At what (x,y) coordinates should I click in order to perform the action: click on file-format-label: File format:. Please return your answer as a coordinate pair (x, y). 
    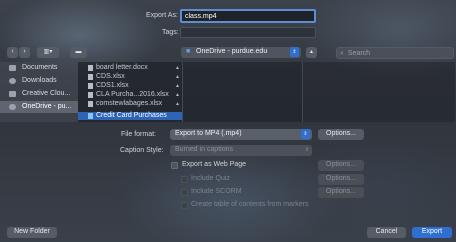
    Looking at the image, I should click on (139, 134).